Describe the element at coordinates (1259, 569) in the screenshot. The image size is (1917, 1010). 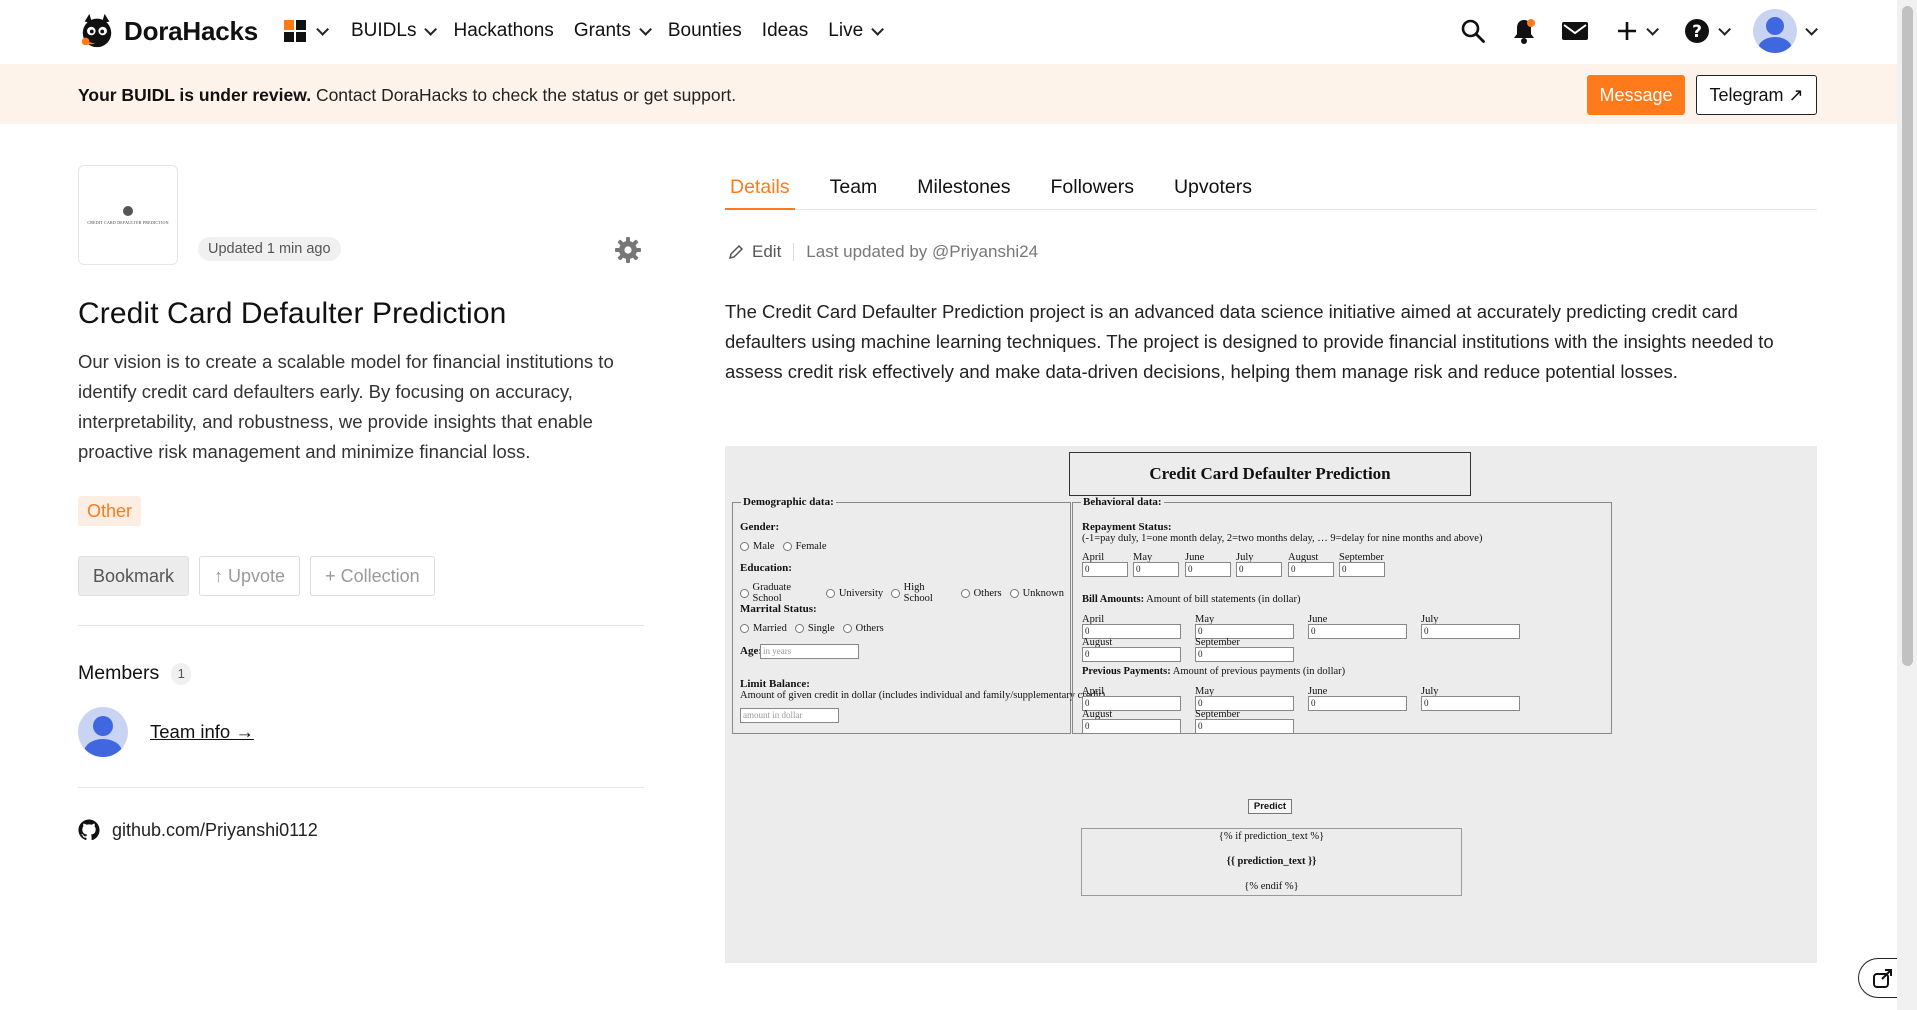
I see `repayment-july-input: 0` at that location.